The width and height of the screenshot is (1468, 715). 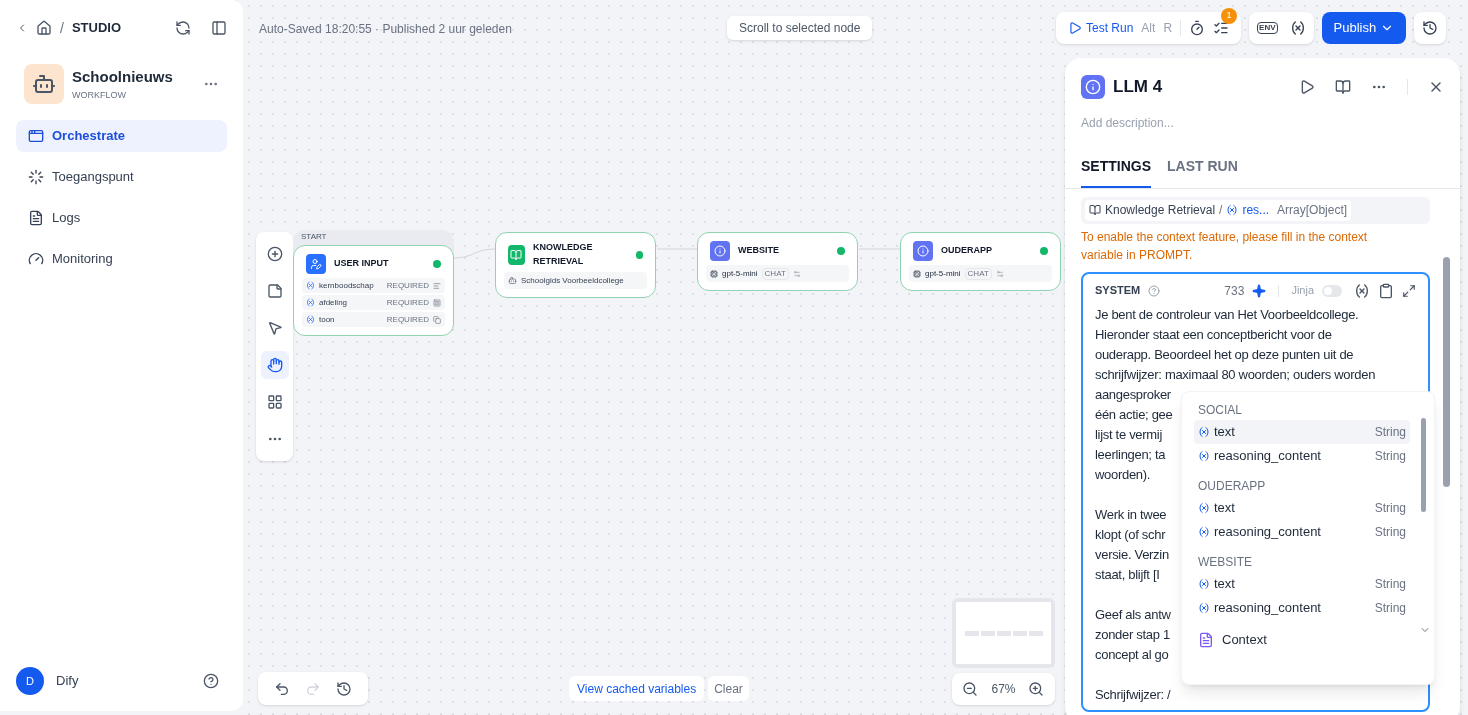 I want to click on nav-item: Monitoring, so click(x=121, y=259).